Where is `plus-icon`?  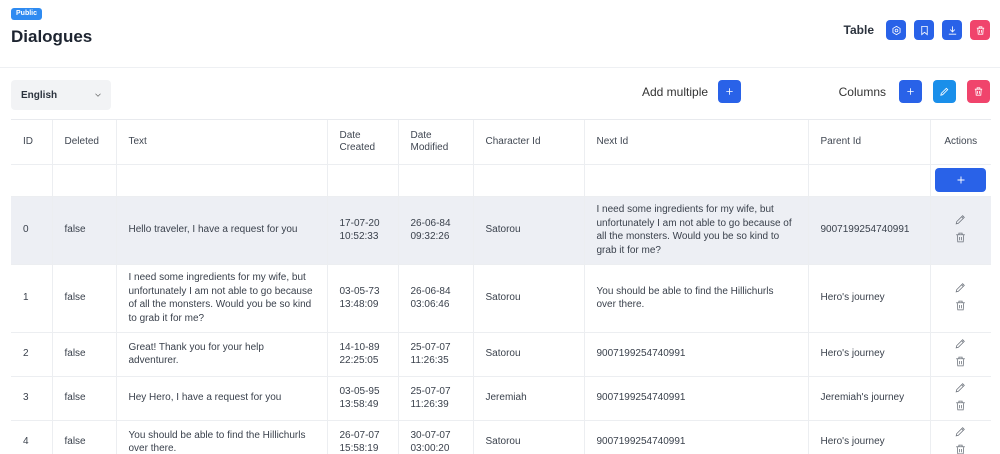 plus-icon is located at coordinates (910, 91).